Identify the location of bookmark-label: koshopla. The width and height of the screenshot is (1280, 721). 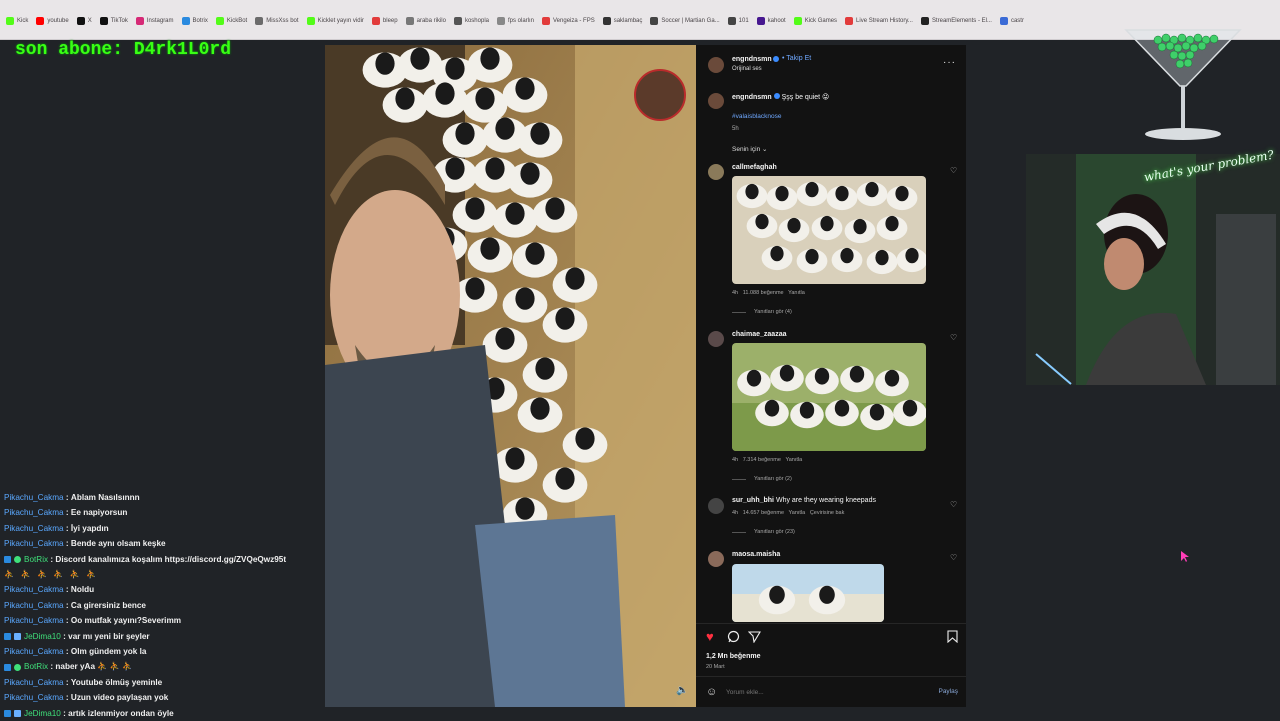
(476, 21).